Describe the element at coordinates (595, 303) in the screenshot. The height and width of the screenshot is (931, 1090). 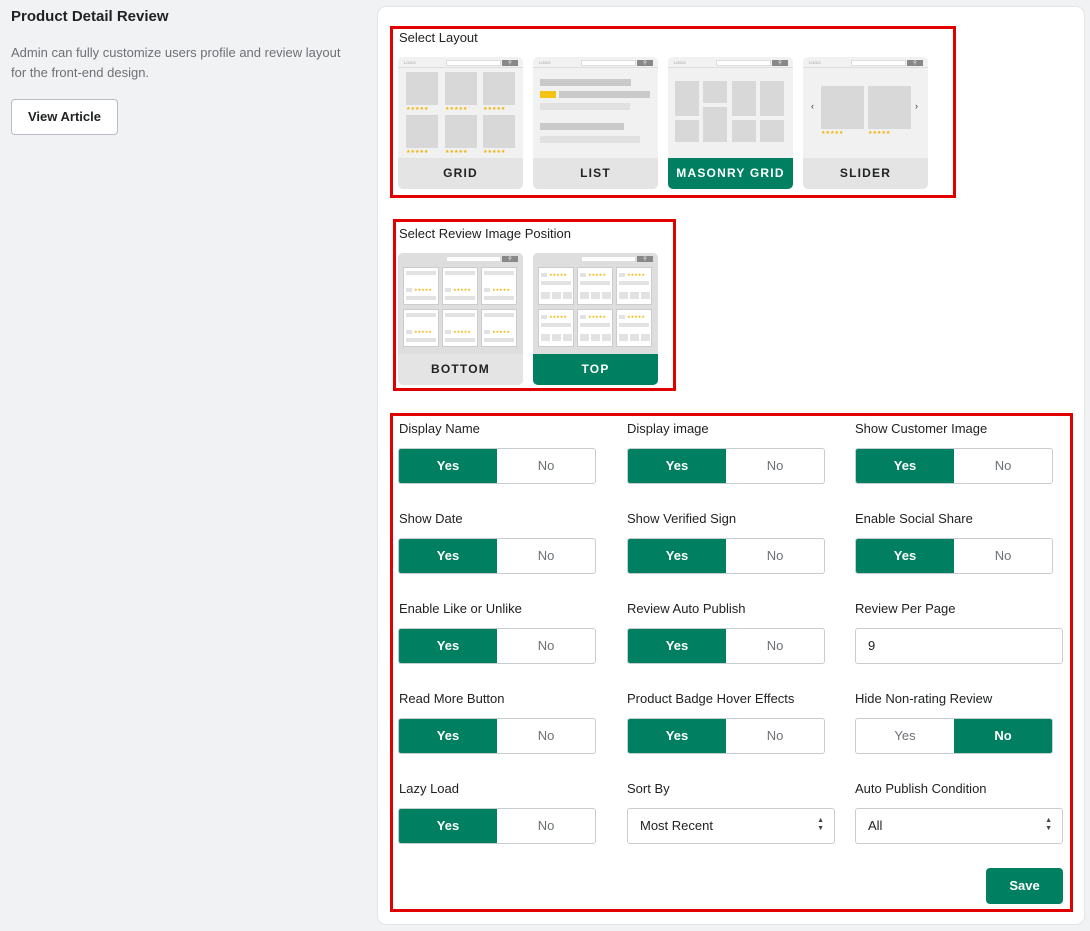
I see `top-preview: ⚲ ★★★★★ ★★★★★ ★★★★★ ★★★★★ ★★★★★ ★★★★★` at that location.